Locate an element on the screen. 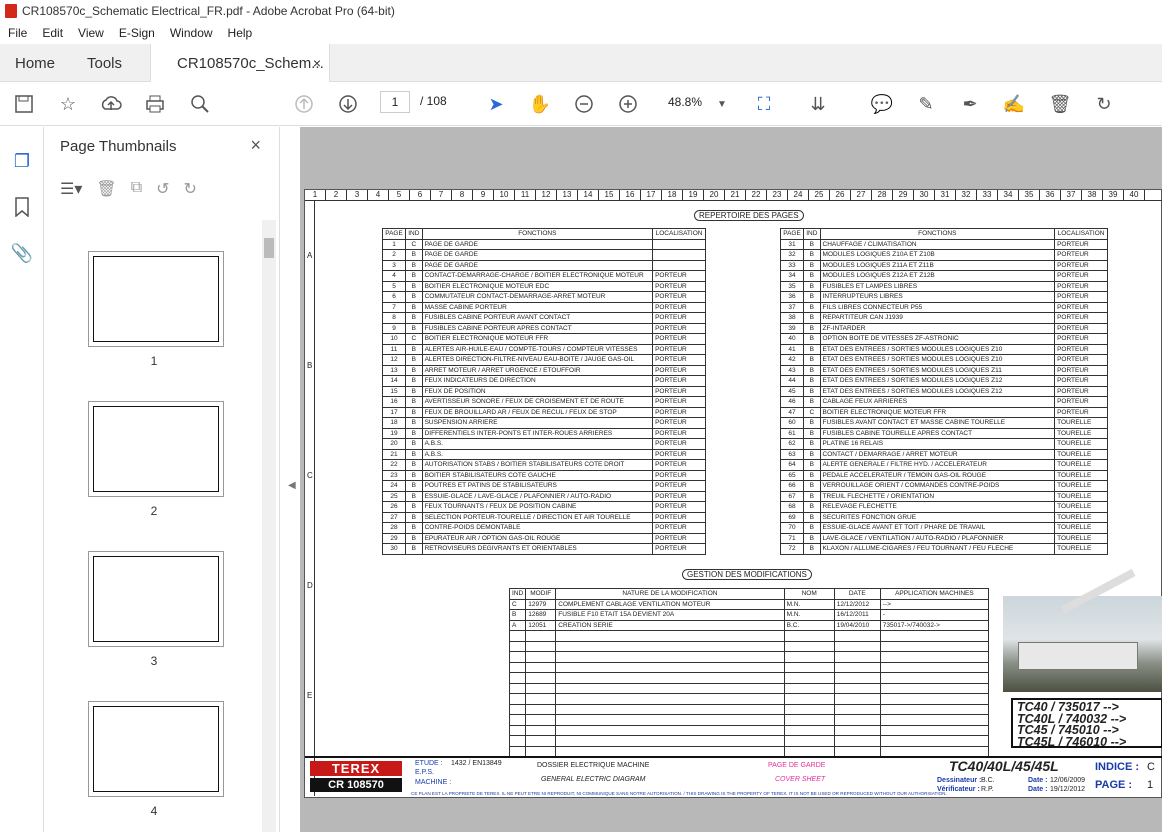 The image size is (1162, 832). row-ruler: A B C D E is located at coordinates (310, 498).